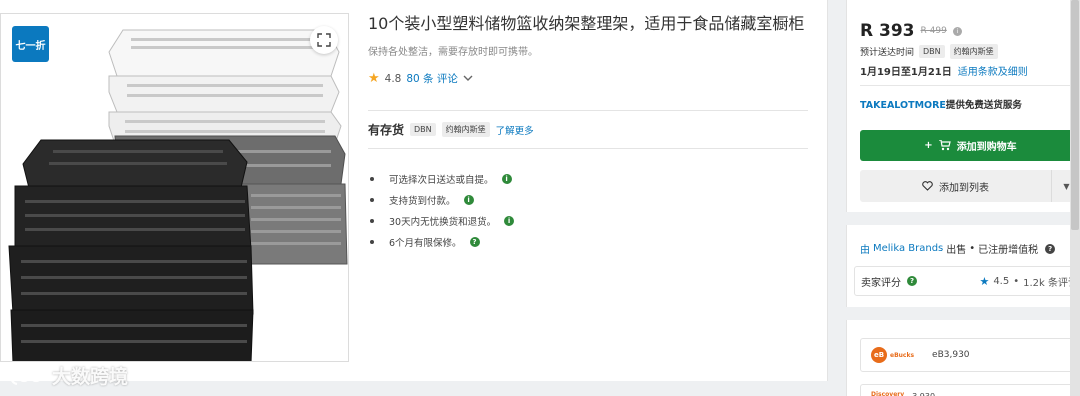  I want to click on stock-tag-dbn: DBN, so click(423, 129).